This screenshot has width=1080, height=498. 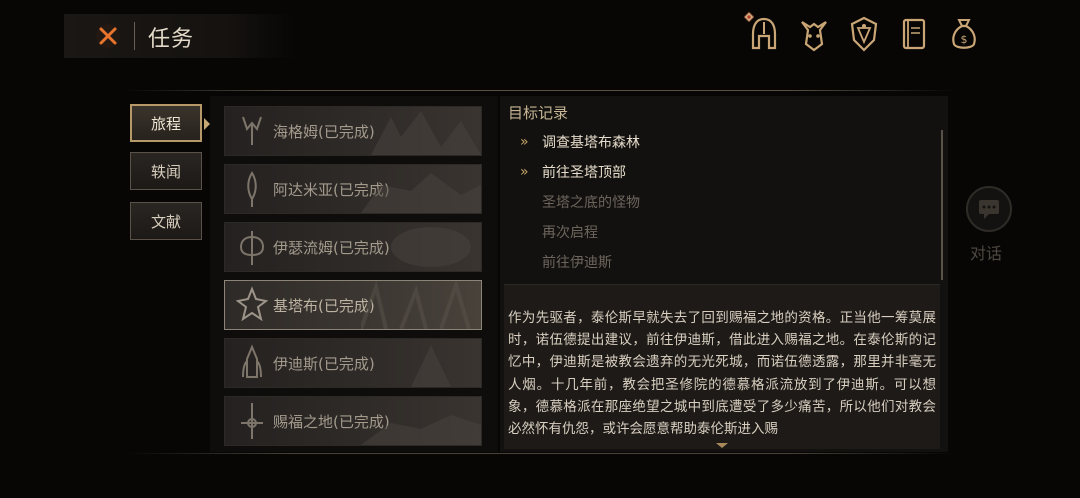 What do you see at coordinates (914, 34) in the screenshot?
I see `journal-book-icon` at bounding box center [914, 34].